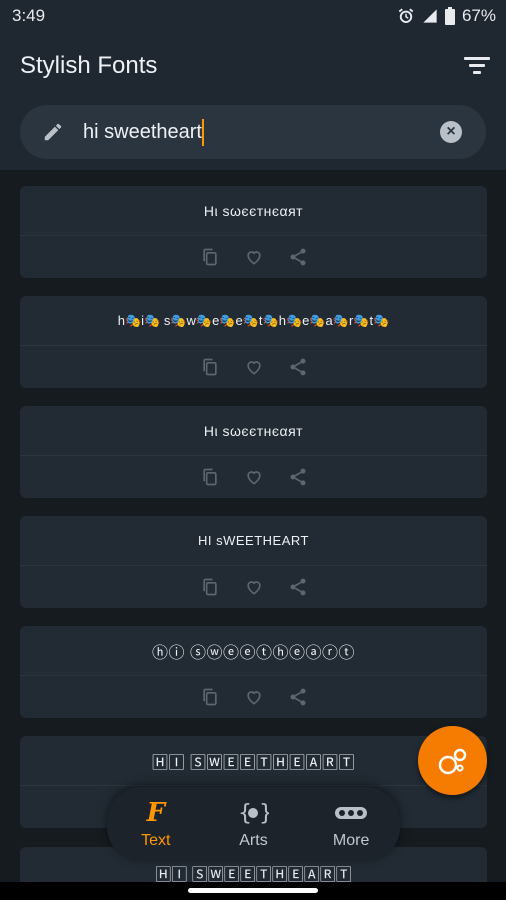 The image size is (506, 900). I want to click on system-nav-bar, so click(253, 891).